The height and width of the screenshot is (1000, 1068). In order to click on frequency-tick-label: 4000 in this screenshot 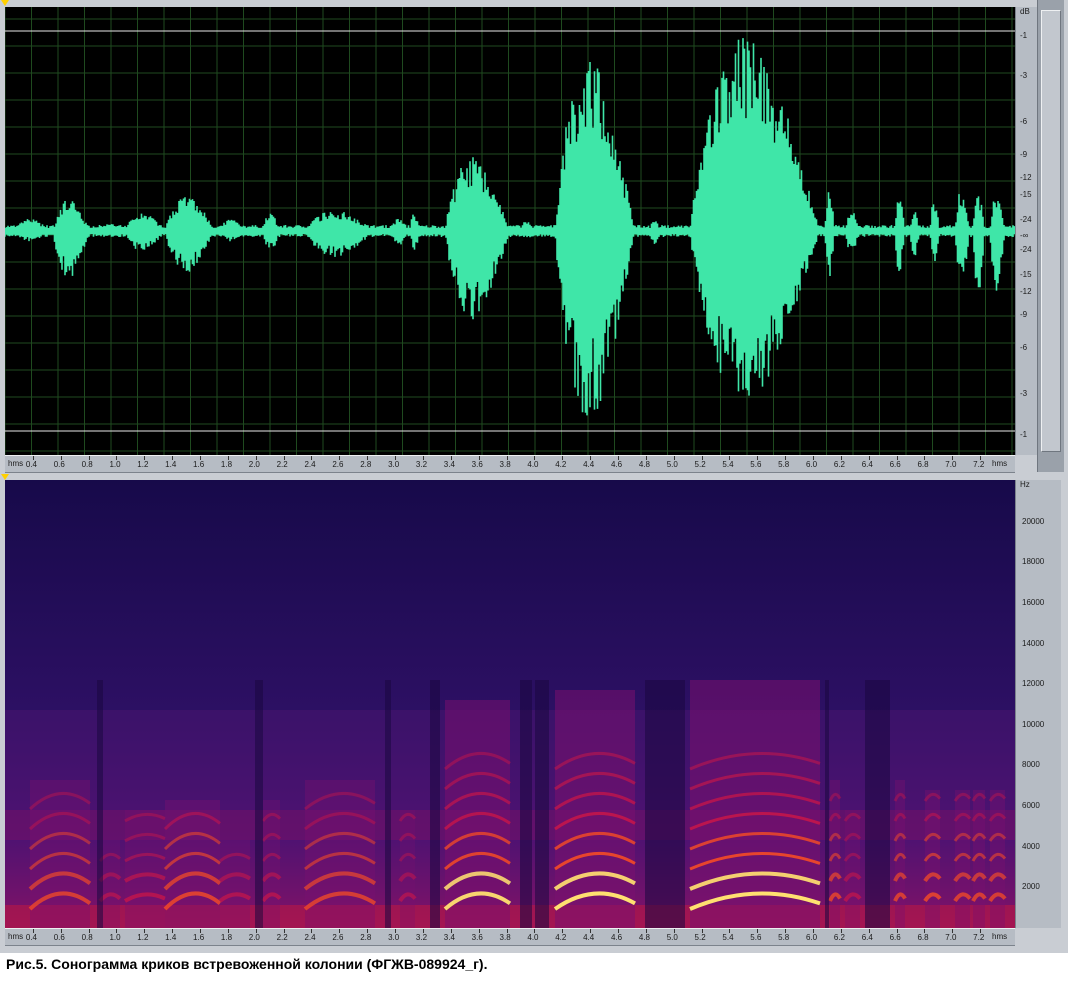, I will do `click(1031, 846)`.